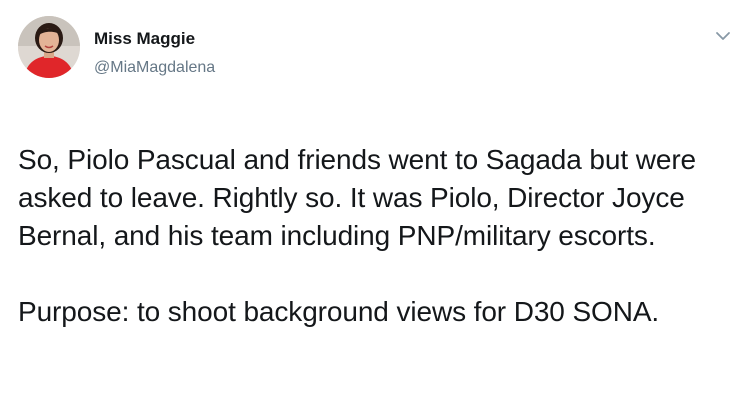  I want to click on author-display-name: Miss Maggie, so click(144, 39).